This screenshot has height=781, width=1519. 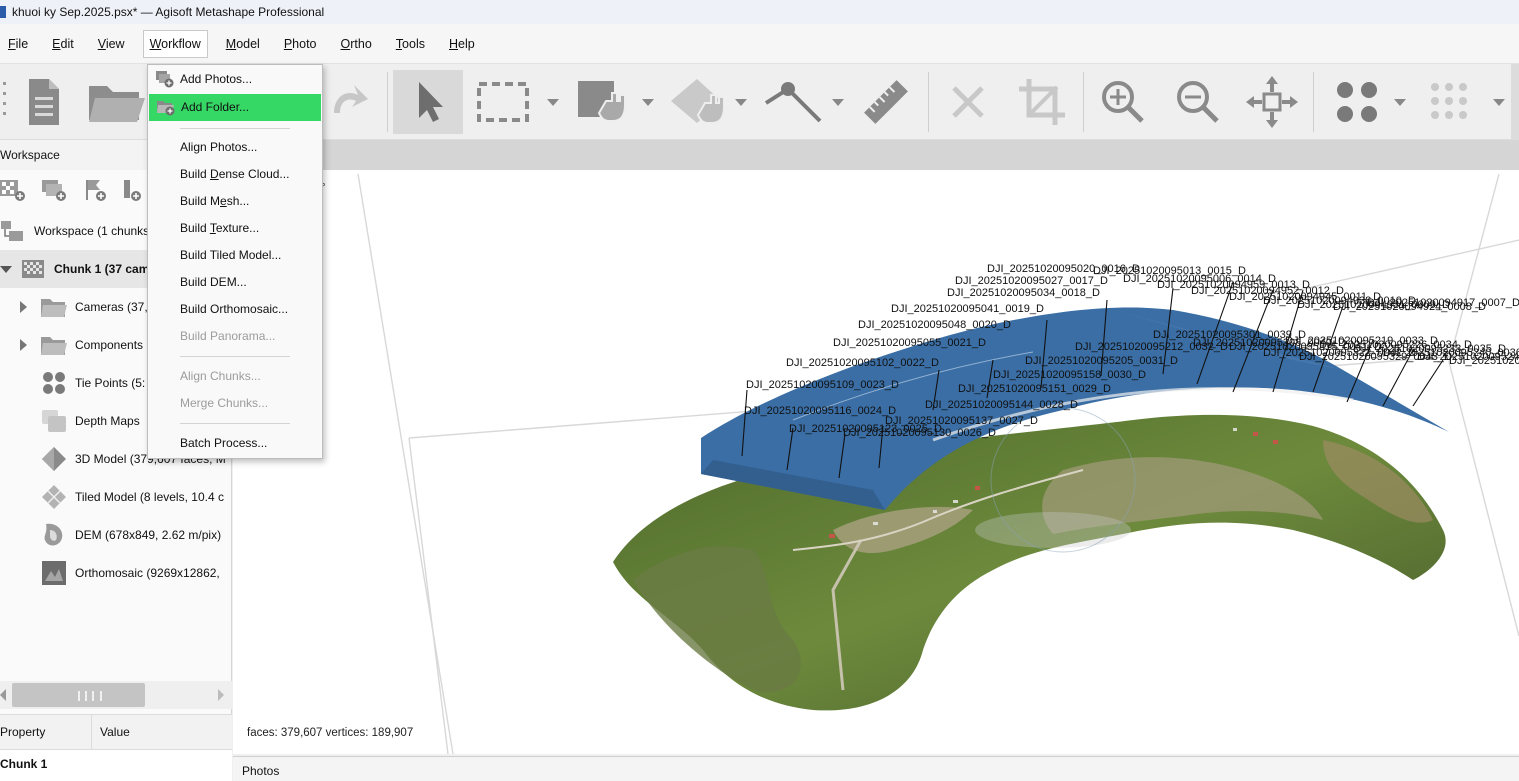 I want to click on open-folder-icon, so click(x=117, y=104).